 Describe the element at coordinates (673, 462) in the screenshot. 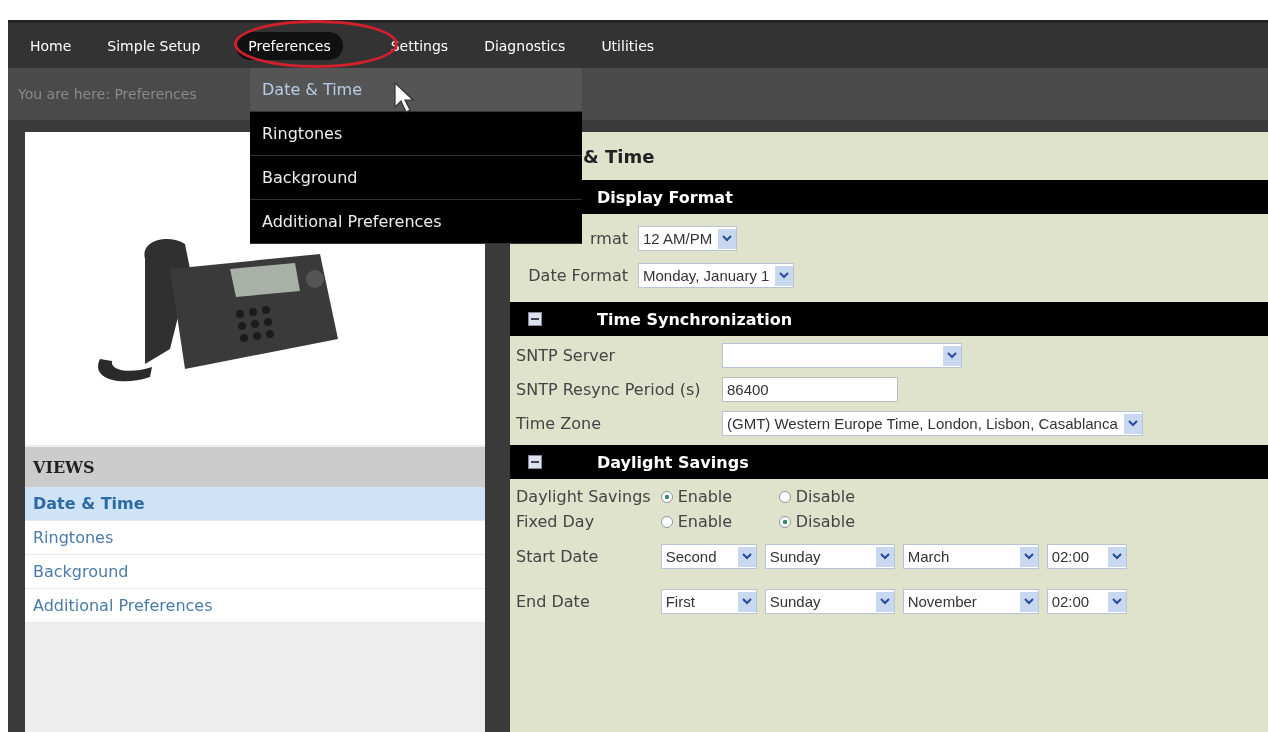

I see `section-title: Daylight Savings` at that location.